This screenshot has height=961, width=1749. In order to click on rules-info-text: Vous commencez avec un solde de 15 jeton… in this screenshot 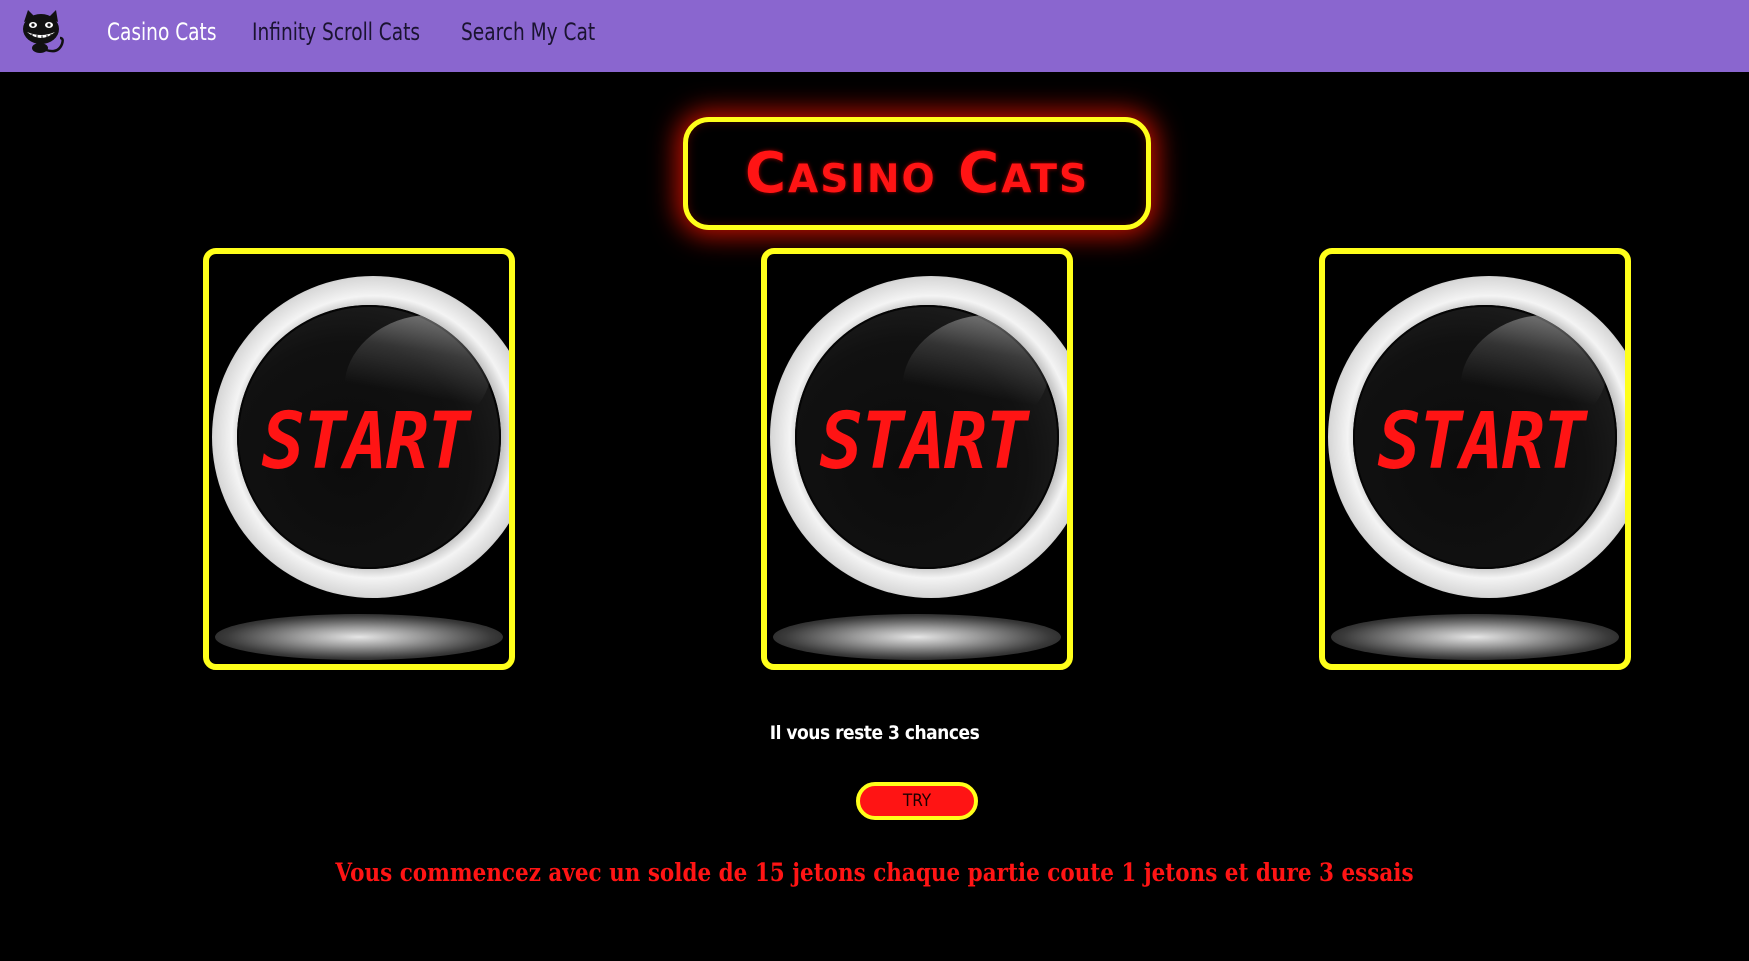, I will do `click(874, 872)`.